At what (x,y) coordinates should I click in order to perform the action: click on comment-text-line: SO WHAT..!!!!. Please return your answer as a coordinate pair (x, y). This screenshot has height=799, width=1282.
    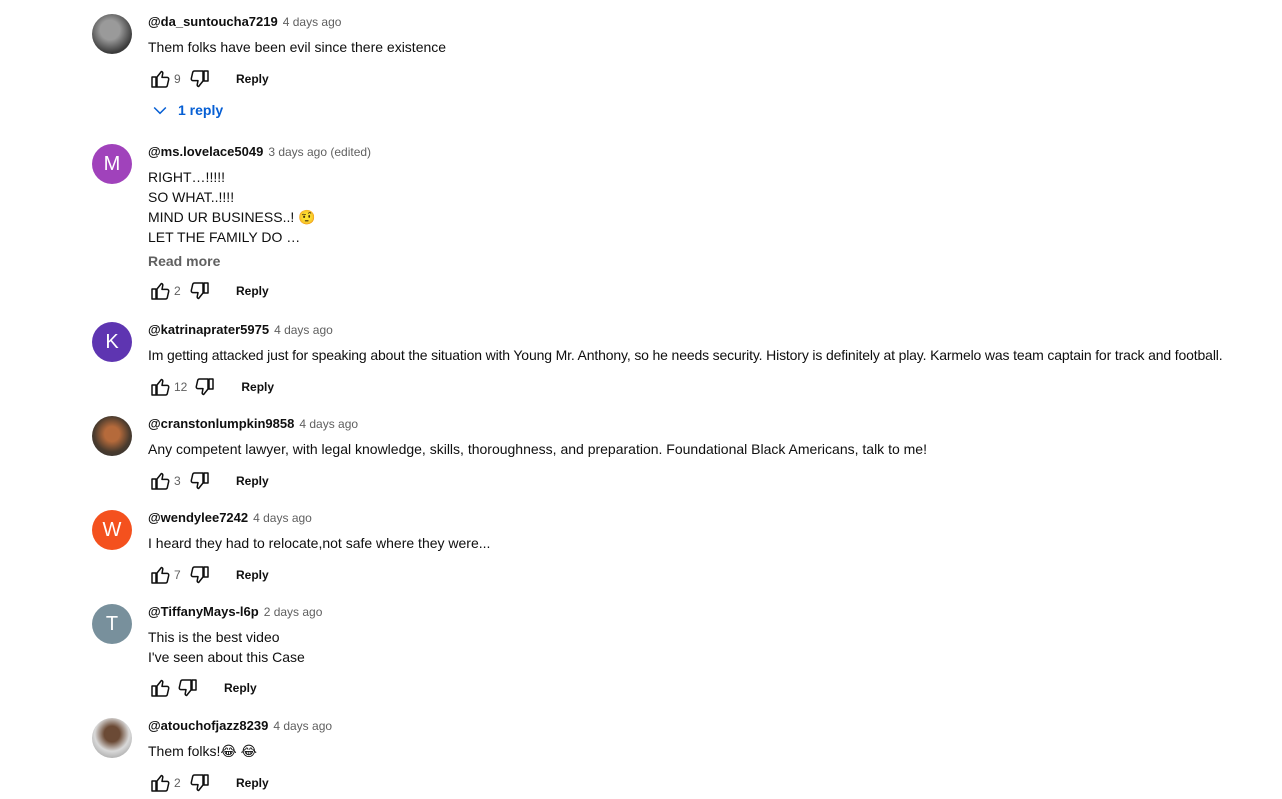
    Looking at the image, I should click on (191, 197).